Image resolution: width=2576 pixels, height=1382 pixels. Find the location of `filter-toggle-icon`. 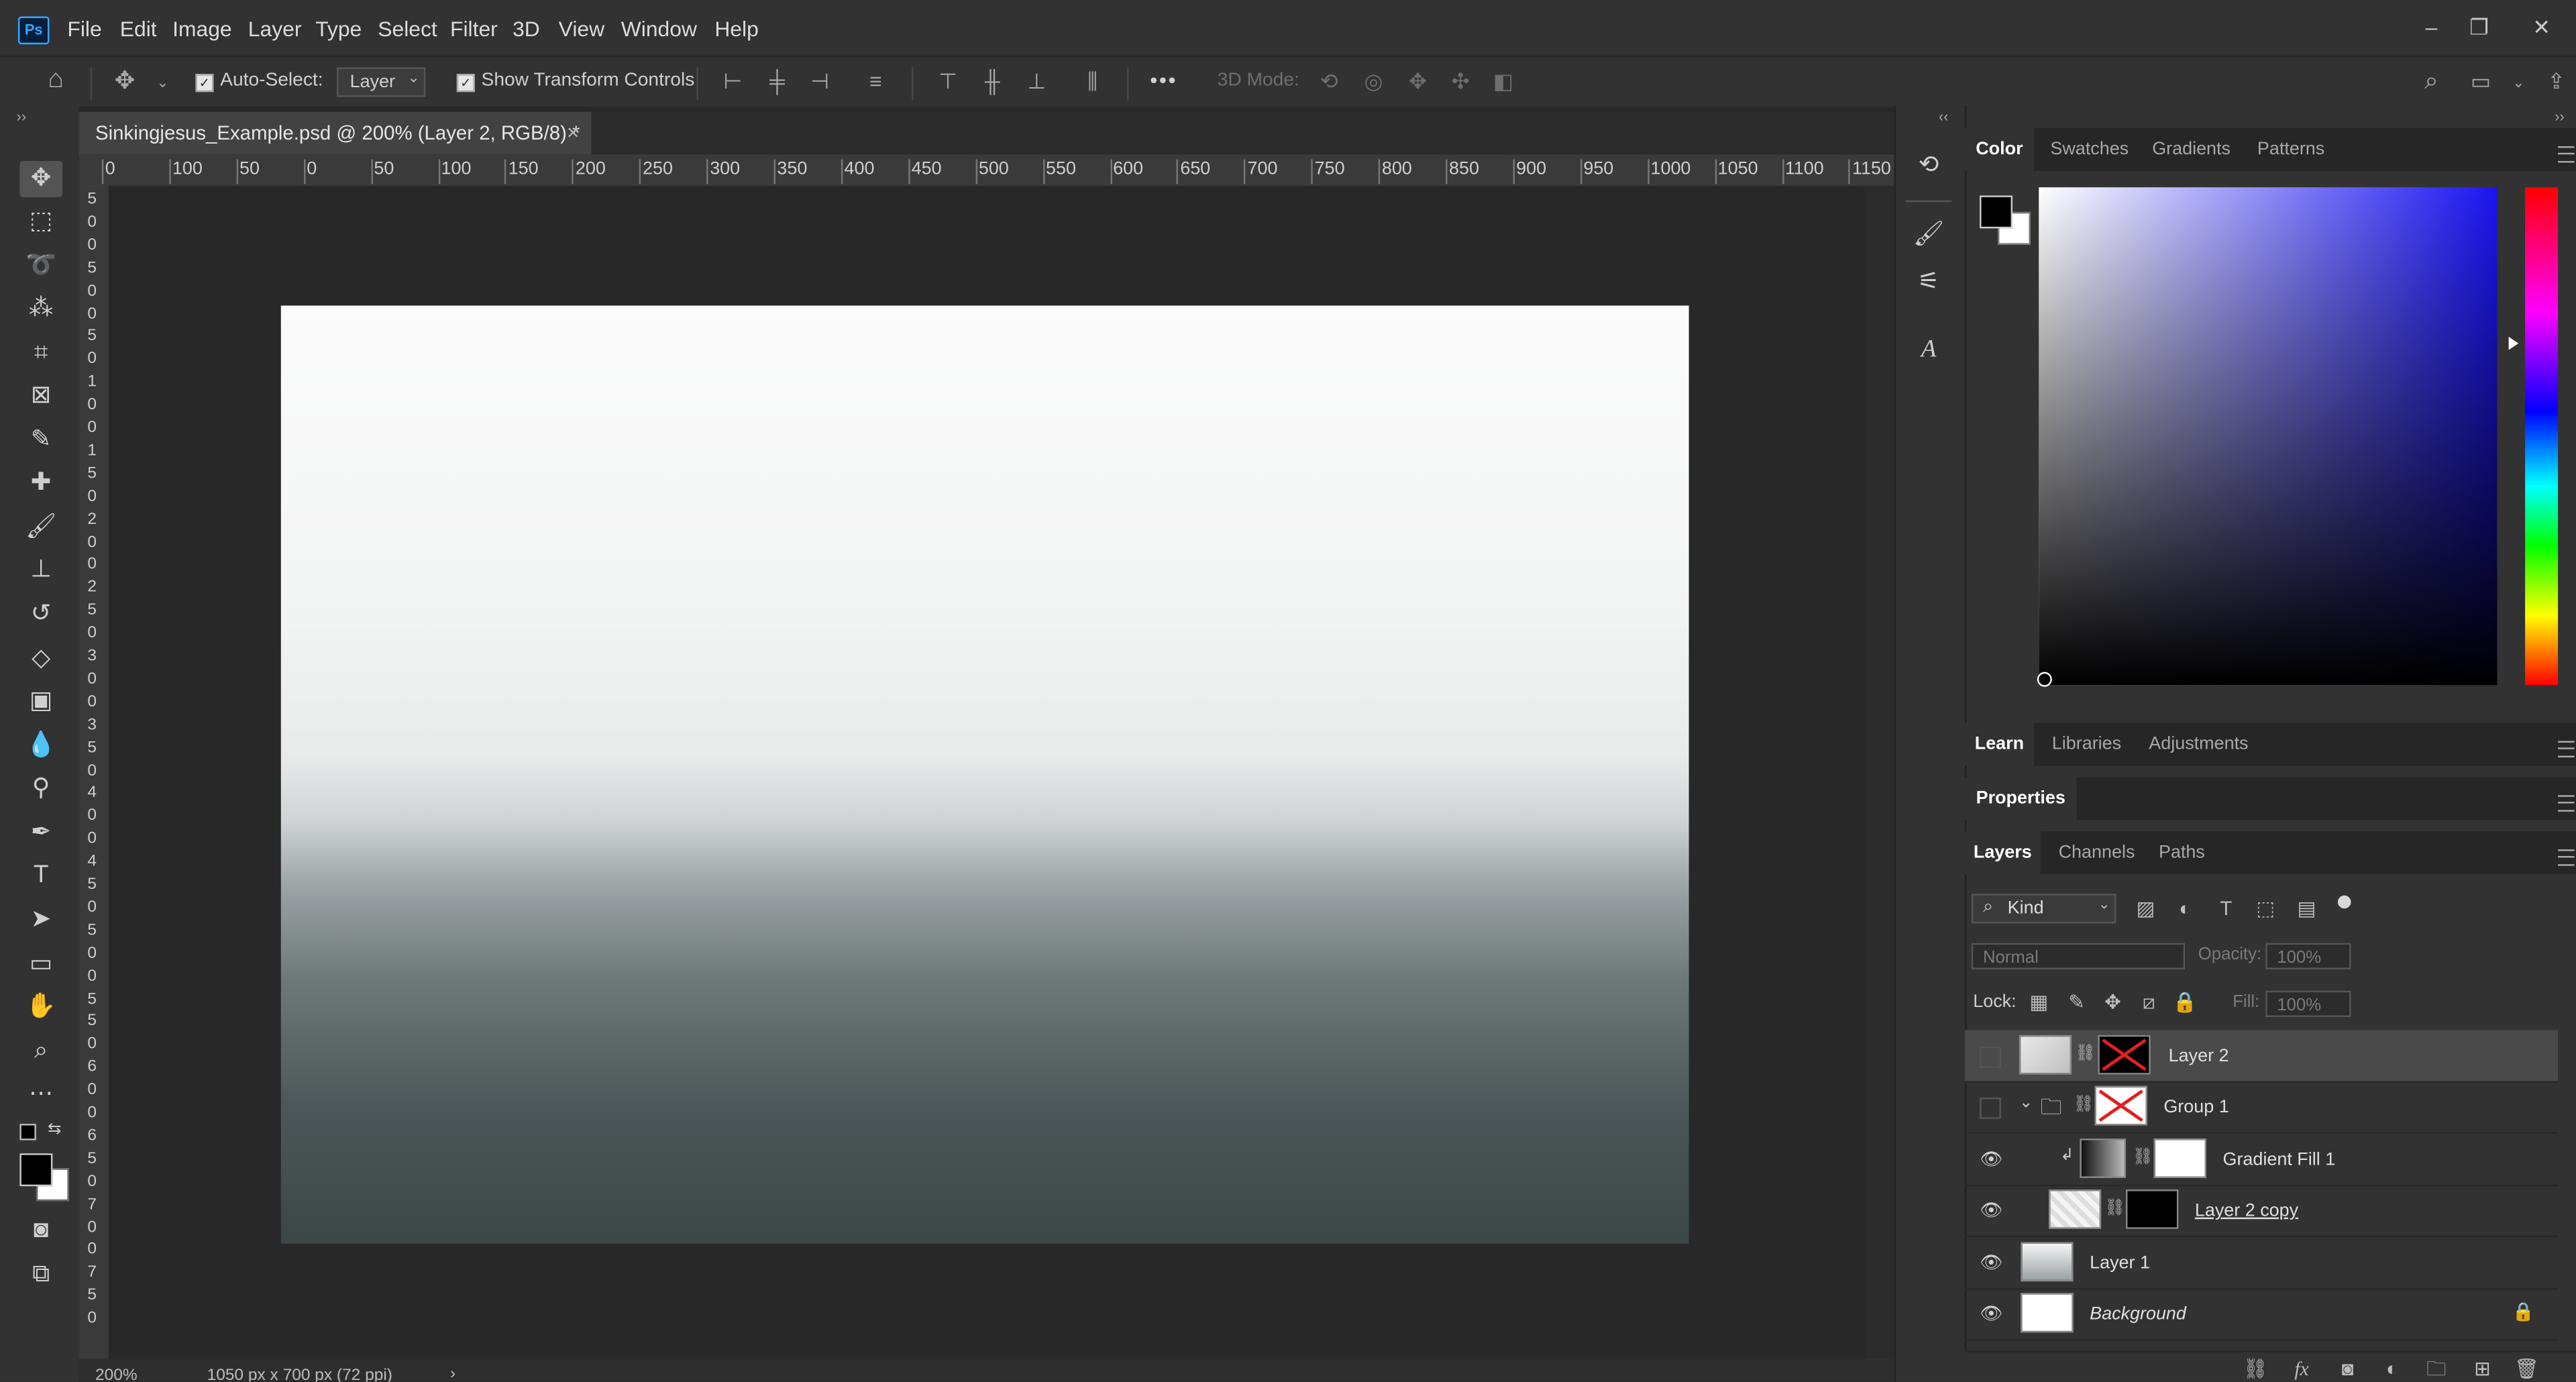

filter-toggle-icon is located at coordinates (2344, 902).